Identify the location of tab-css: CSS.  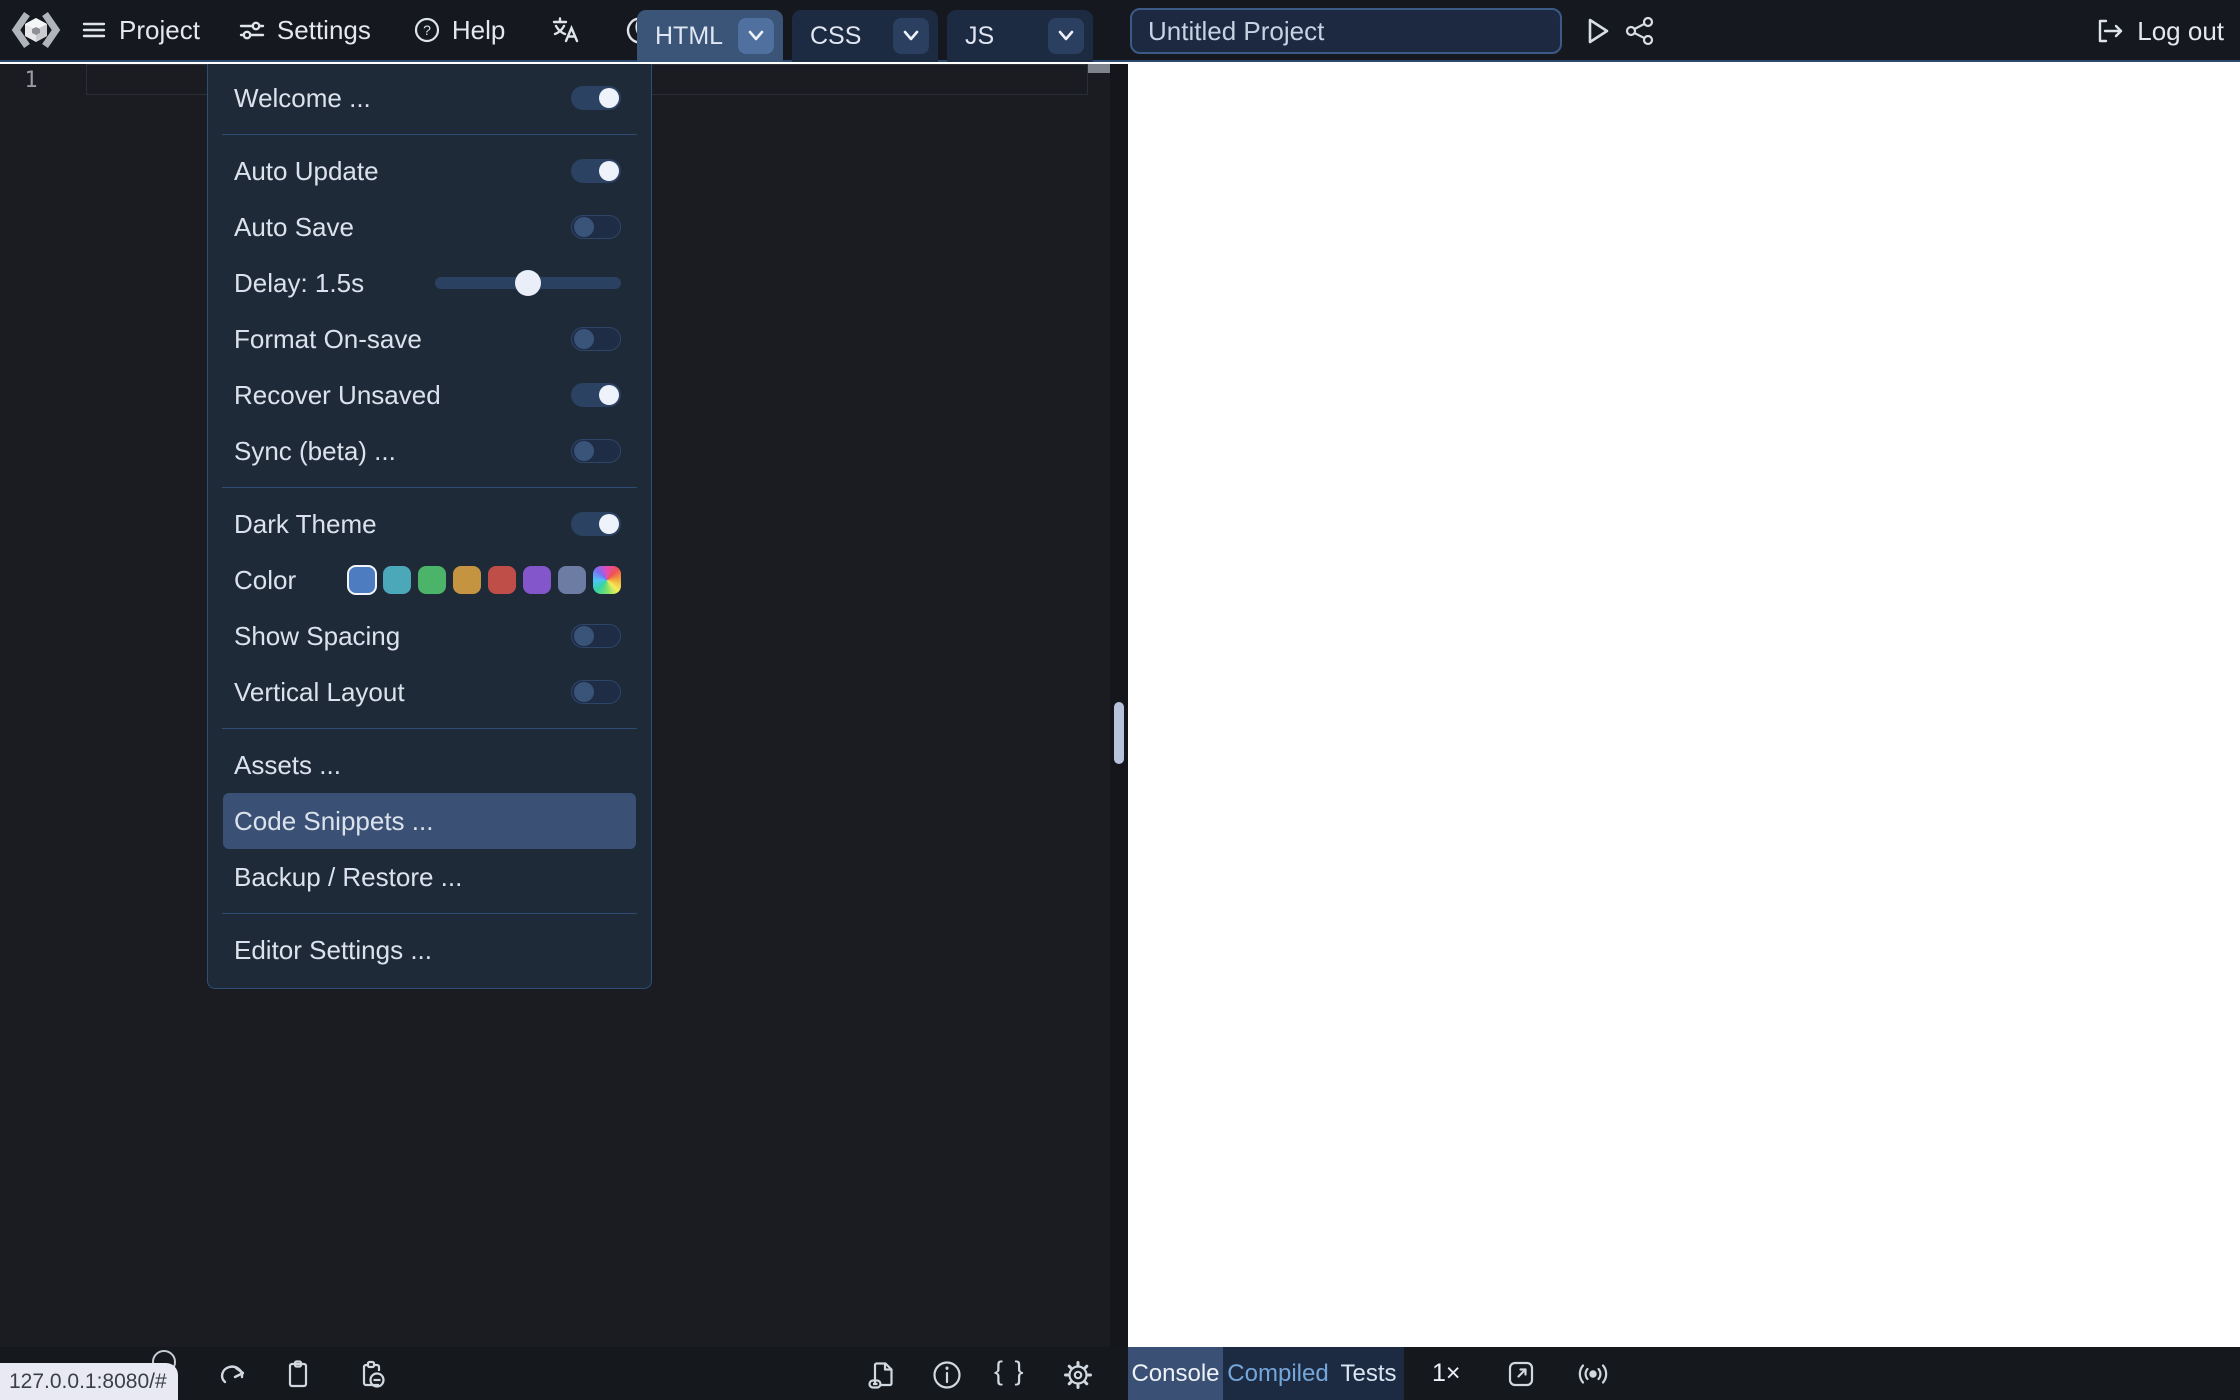
(865, 36).